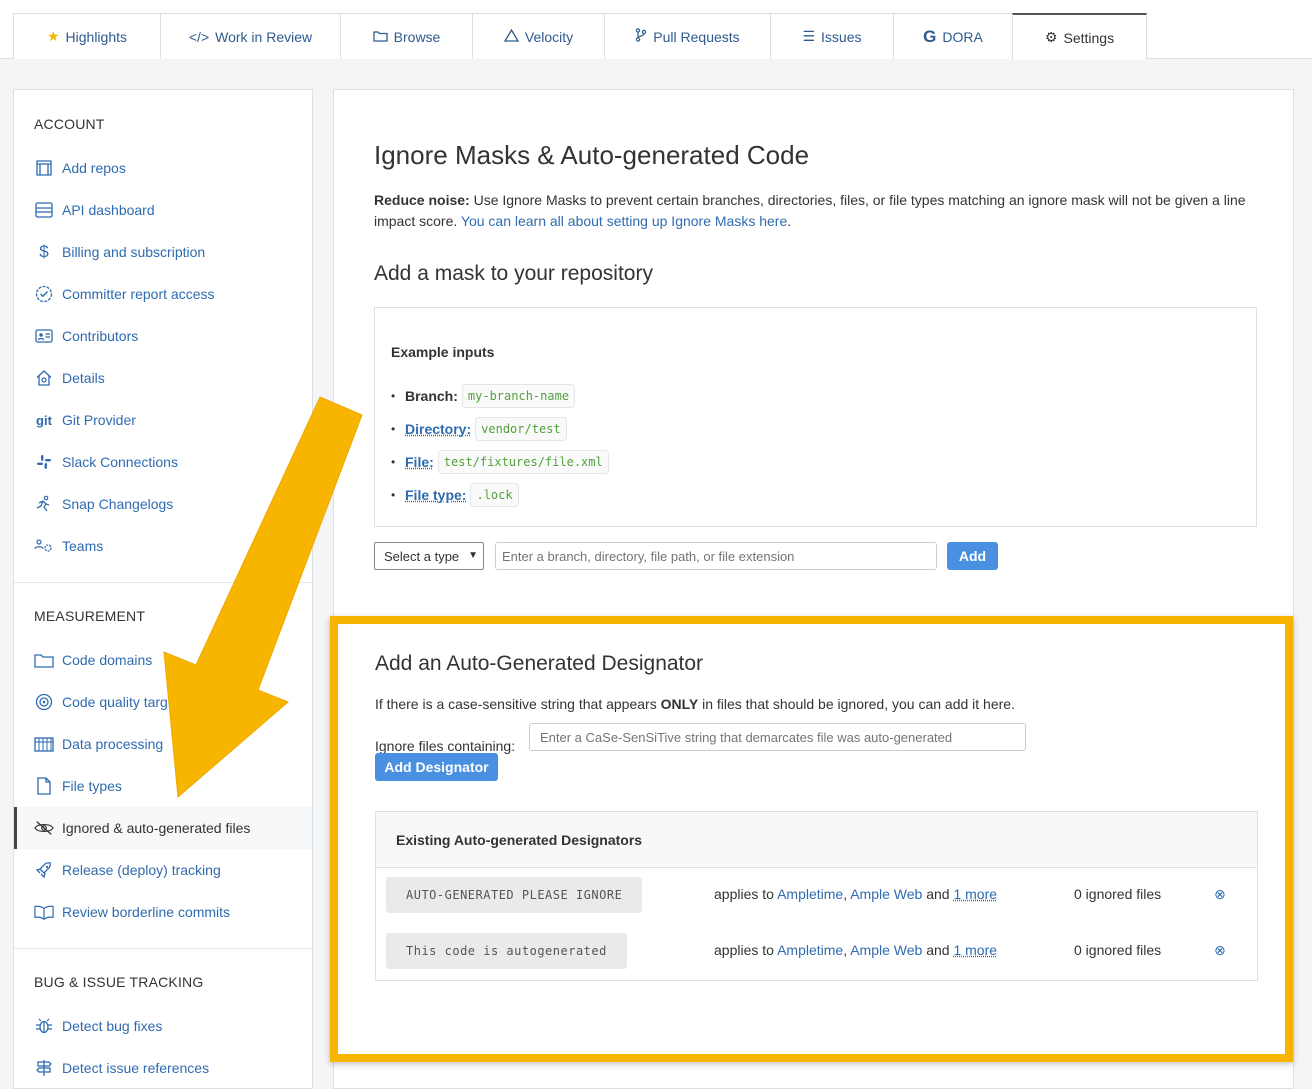  Describe the element at coordinates (44, 504) in the screenshot. I see `running-icon` at that location.